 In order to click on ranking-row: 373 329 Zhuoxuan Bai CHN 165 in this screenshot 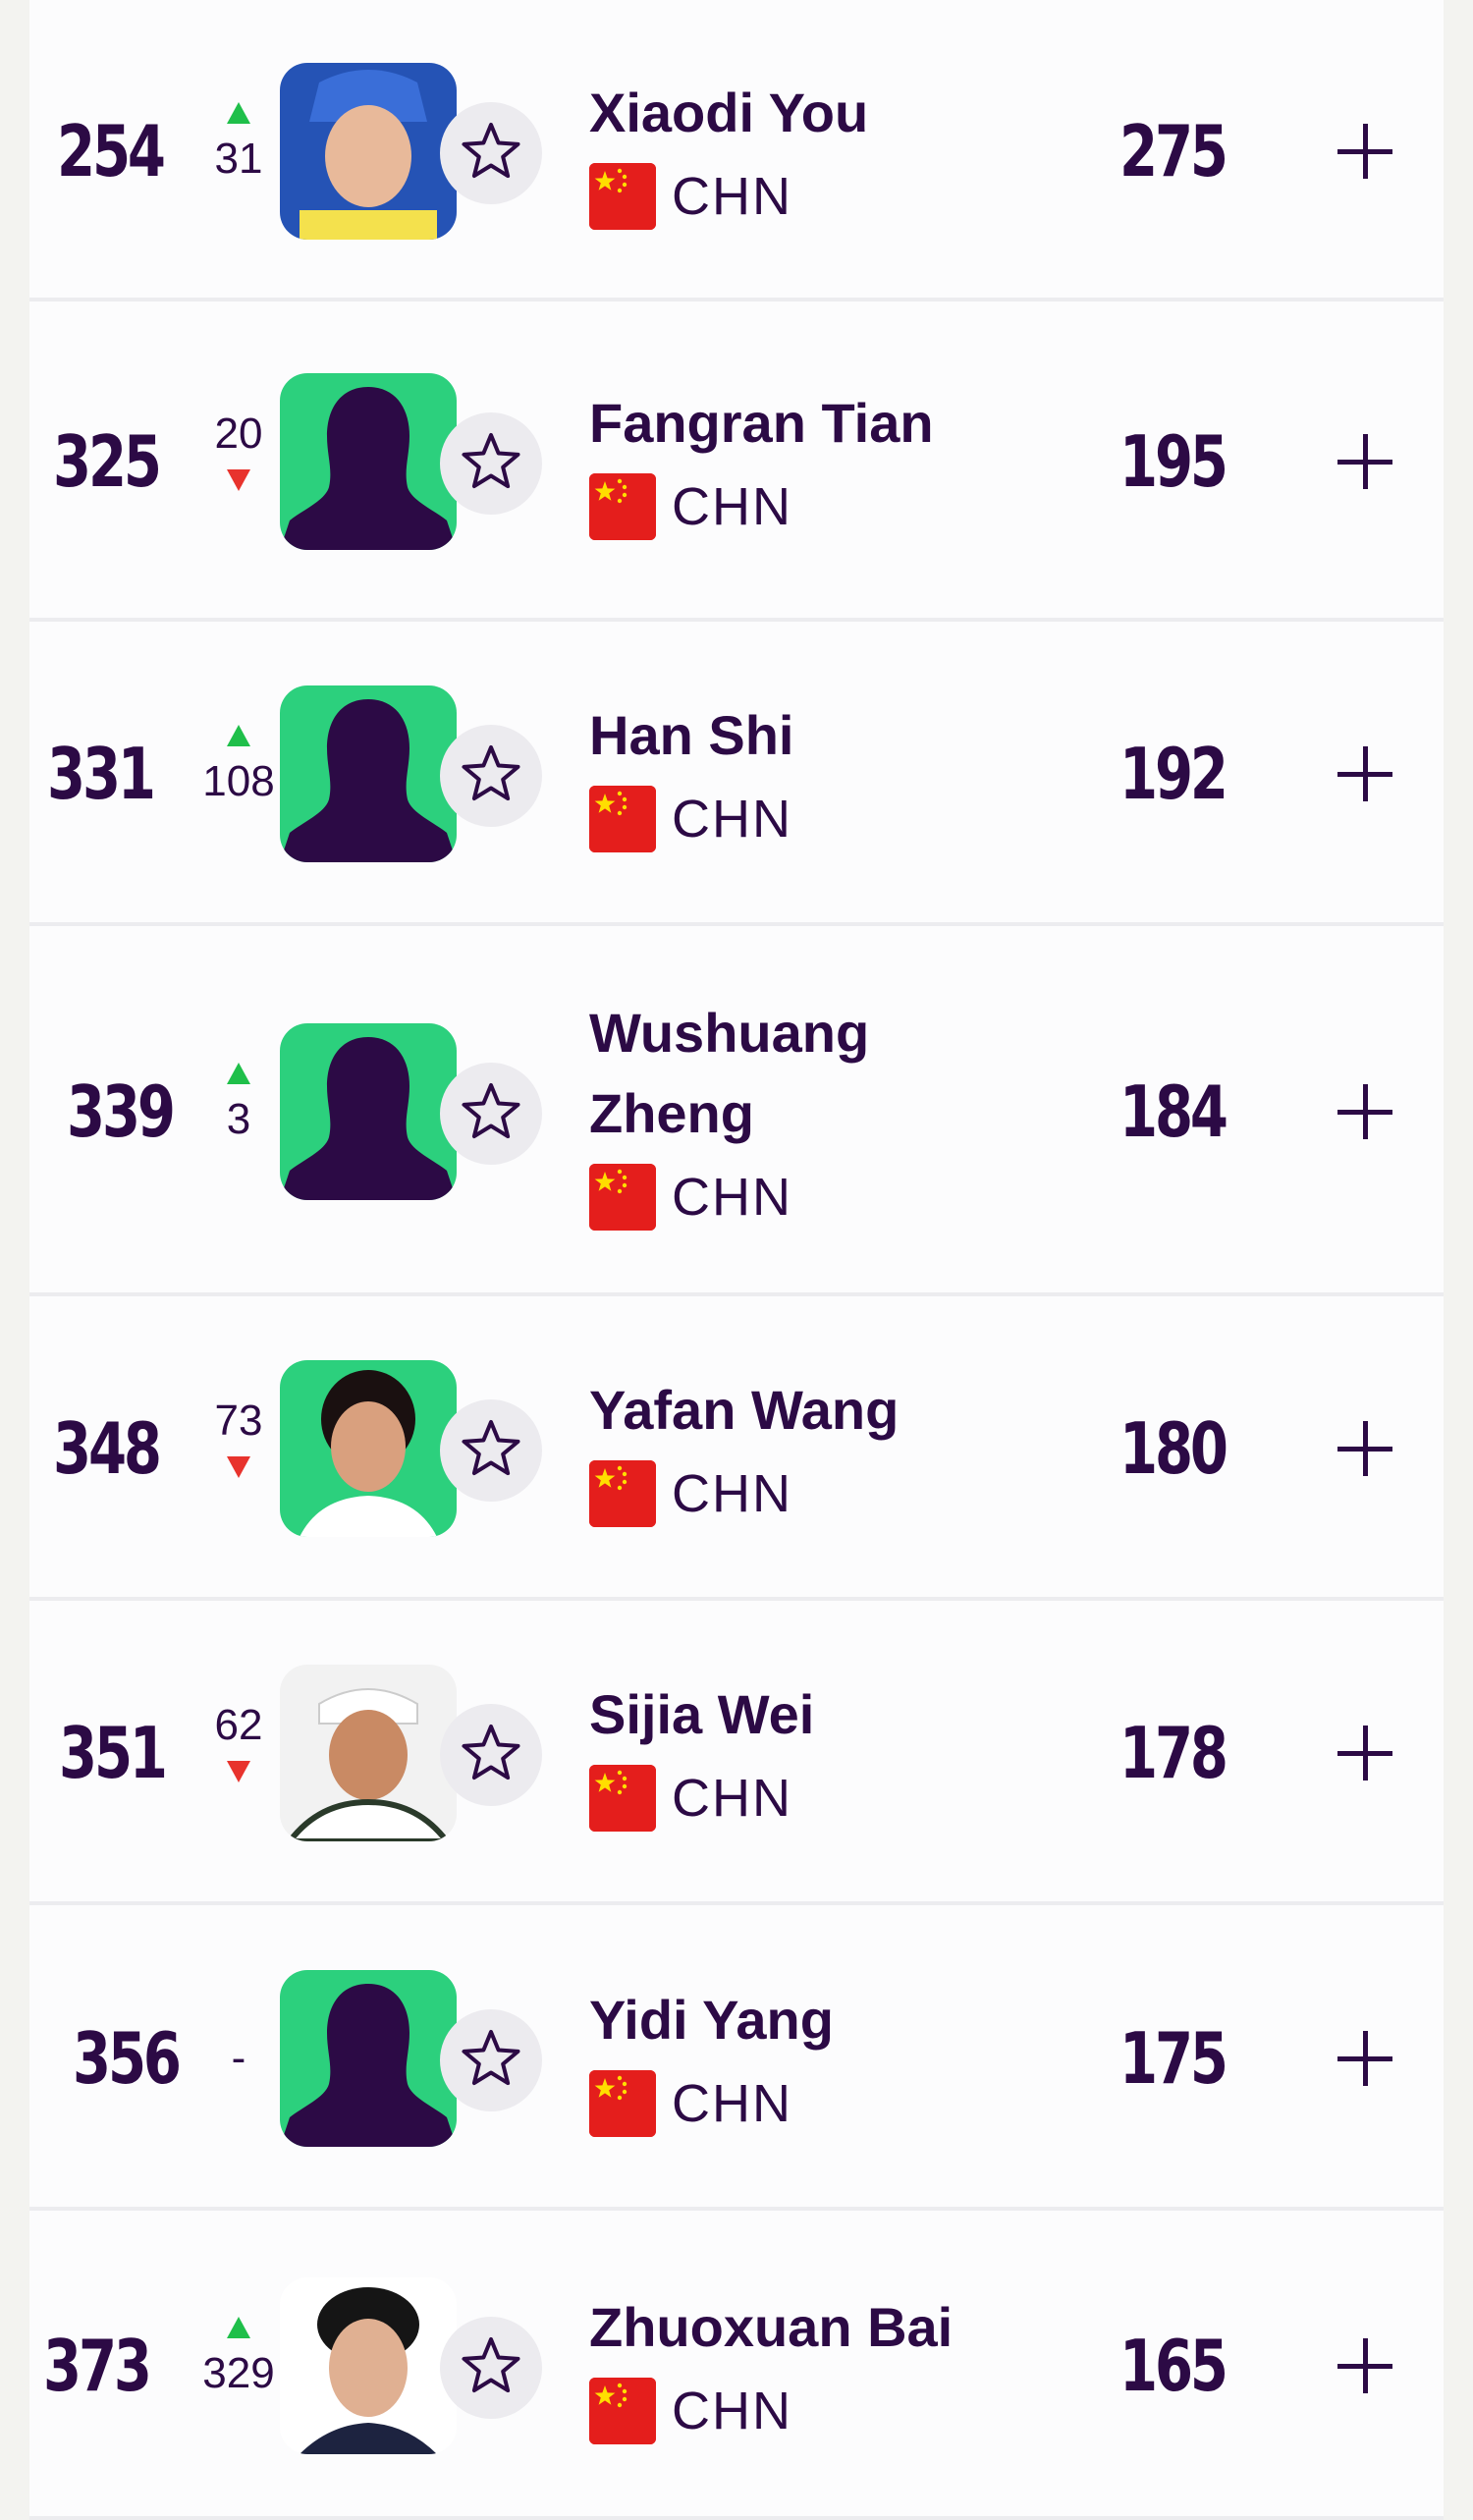, I will do `click(736, 2365)`.